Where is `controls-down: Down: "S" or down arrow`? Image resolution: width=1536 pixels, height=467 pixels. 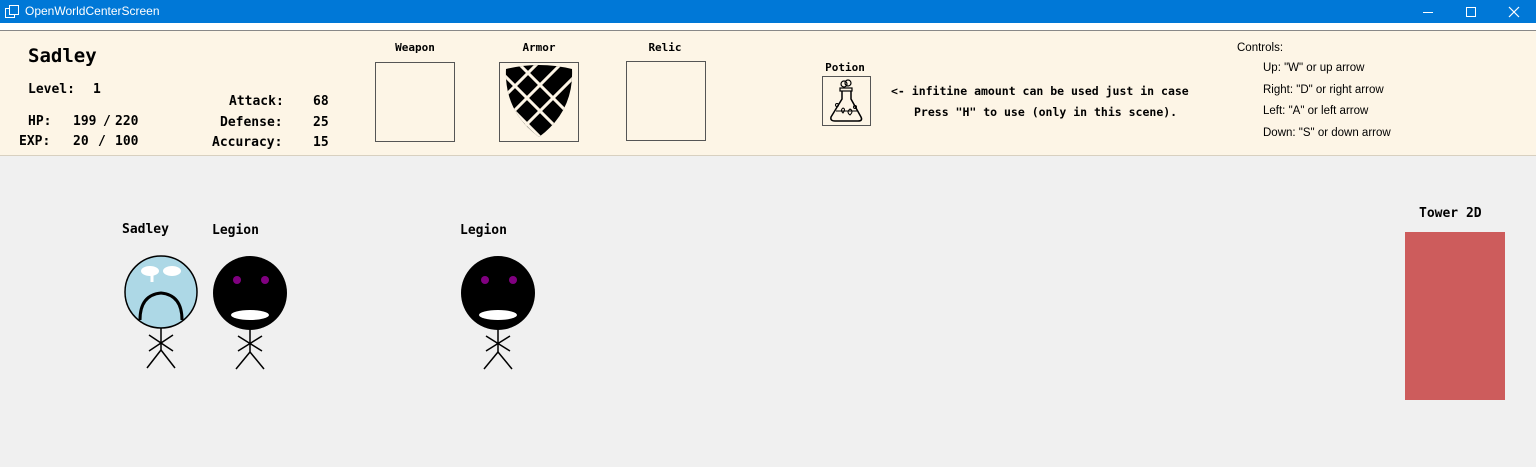 controls-down: Down: "S" or down arrow is located at coordinates (1327, 133).